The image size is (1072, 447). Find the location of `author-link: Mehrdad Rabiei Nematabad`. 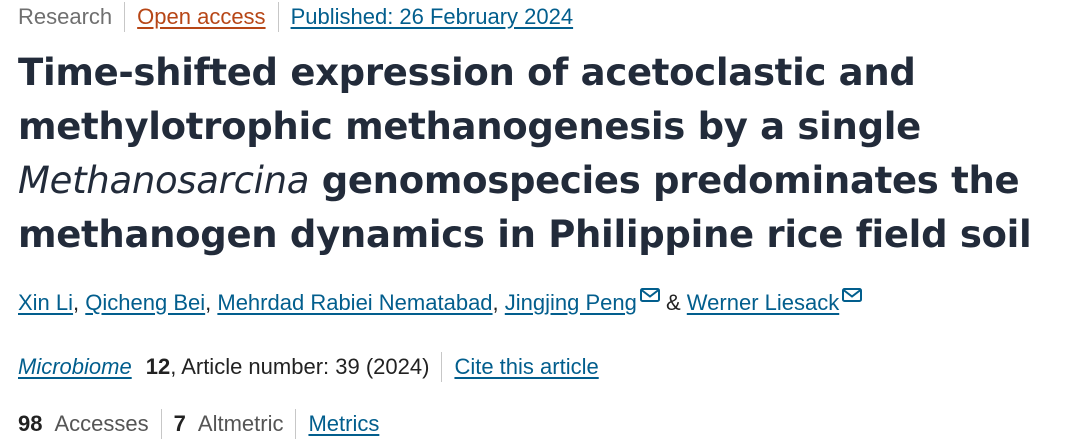

author-link: Mehrdad Rabiei Nematabad is located at coordinates (354, 302).